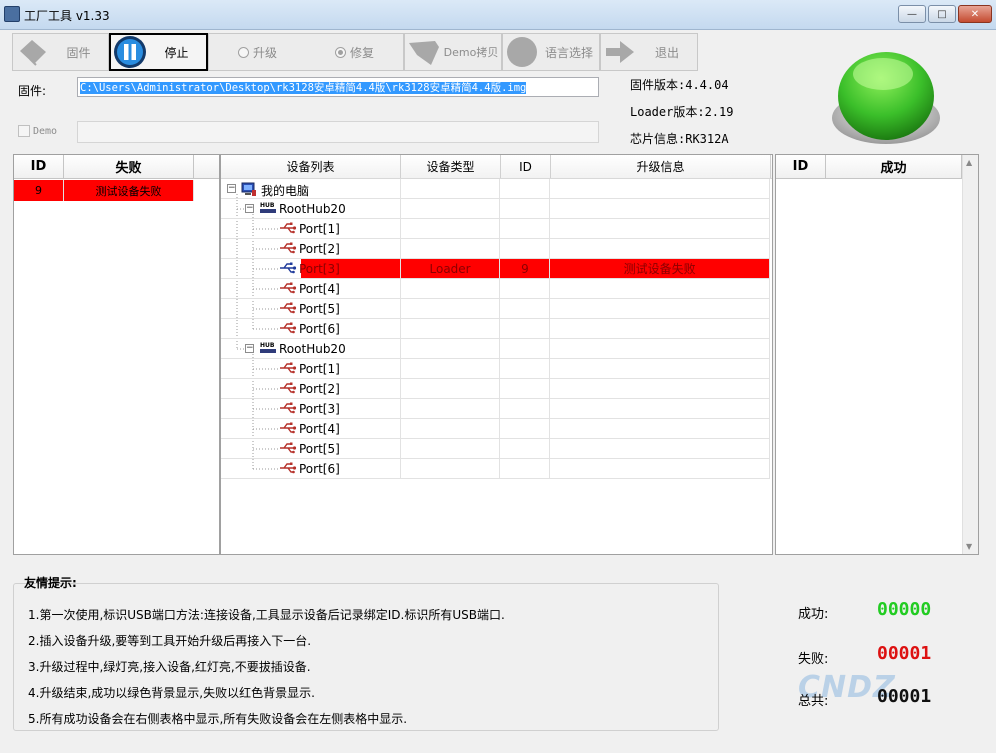  Describe the element at coordinates (620, 52) in the screenshot. I see `arrow-right-icon` at that location.